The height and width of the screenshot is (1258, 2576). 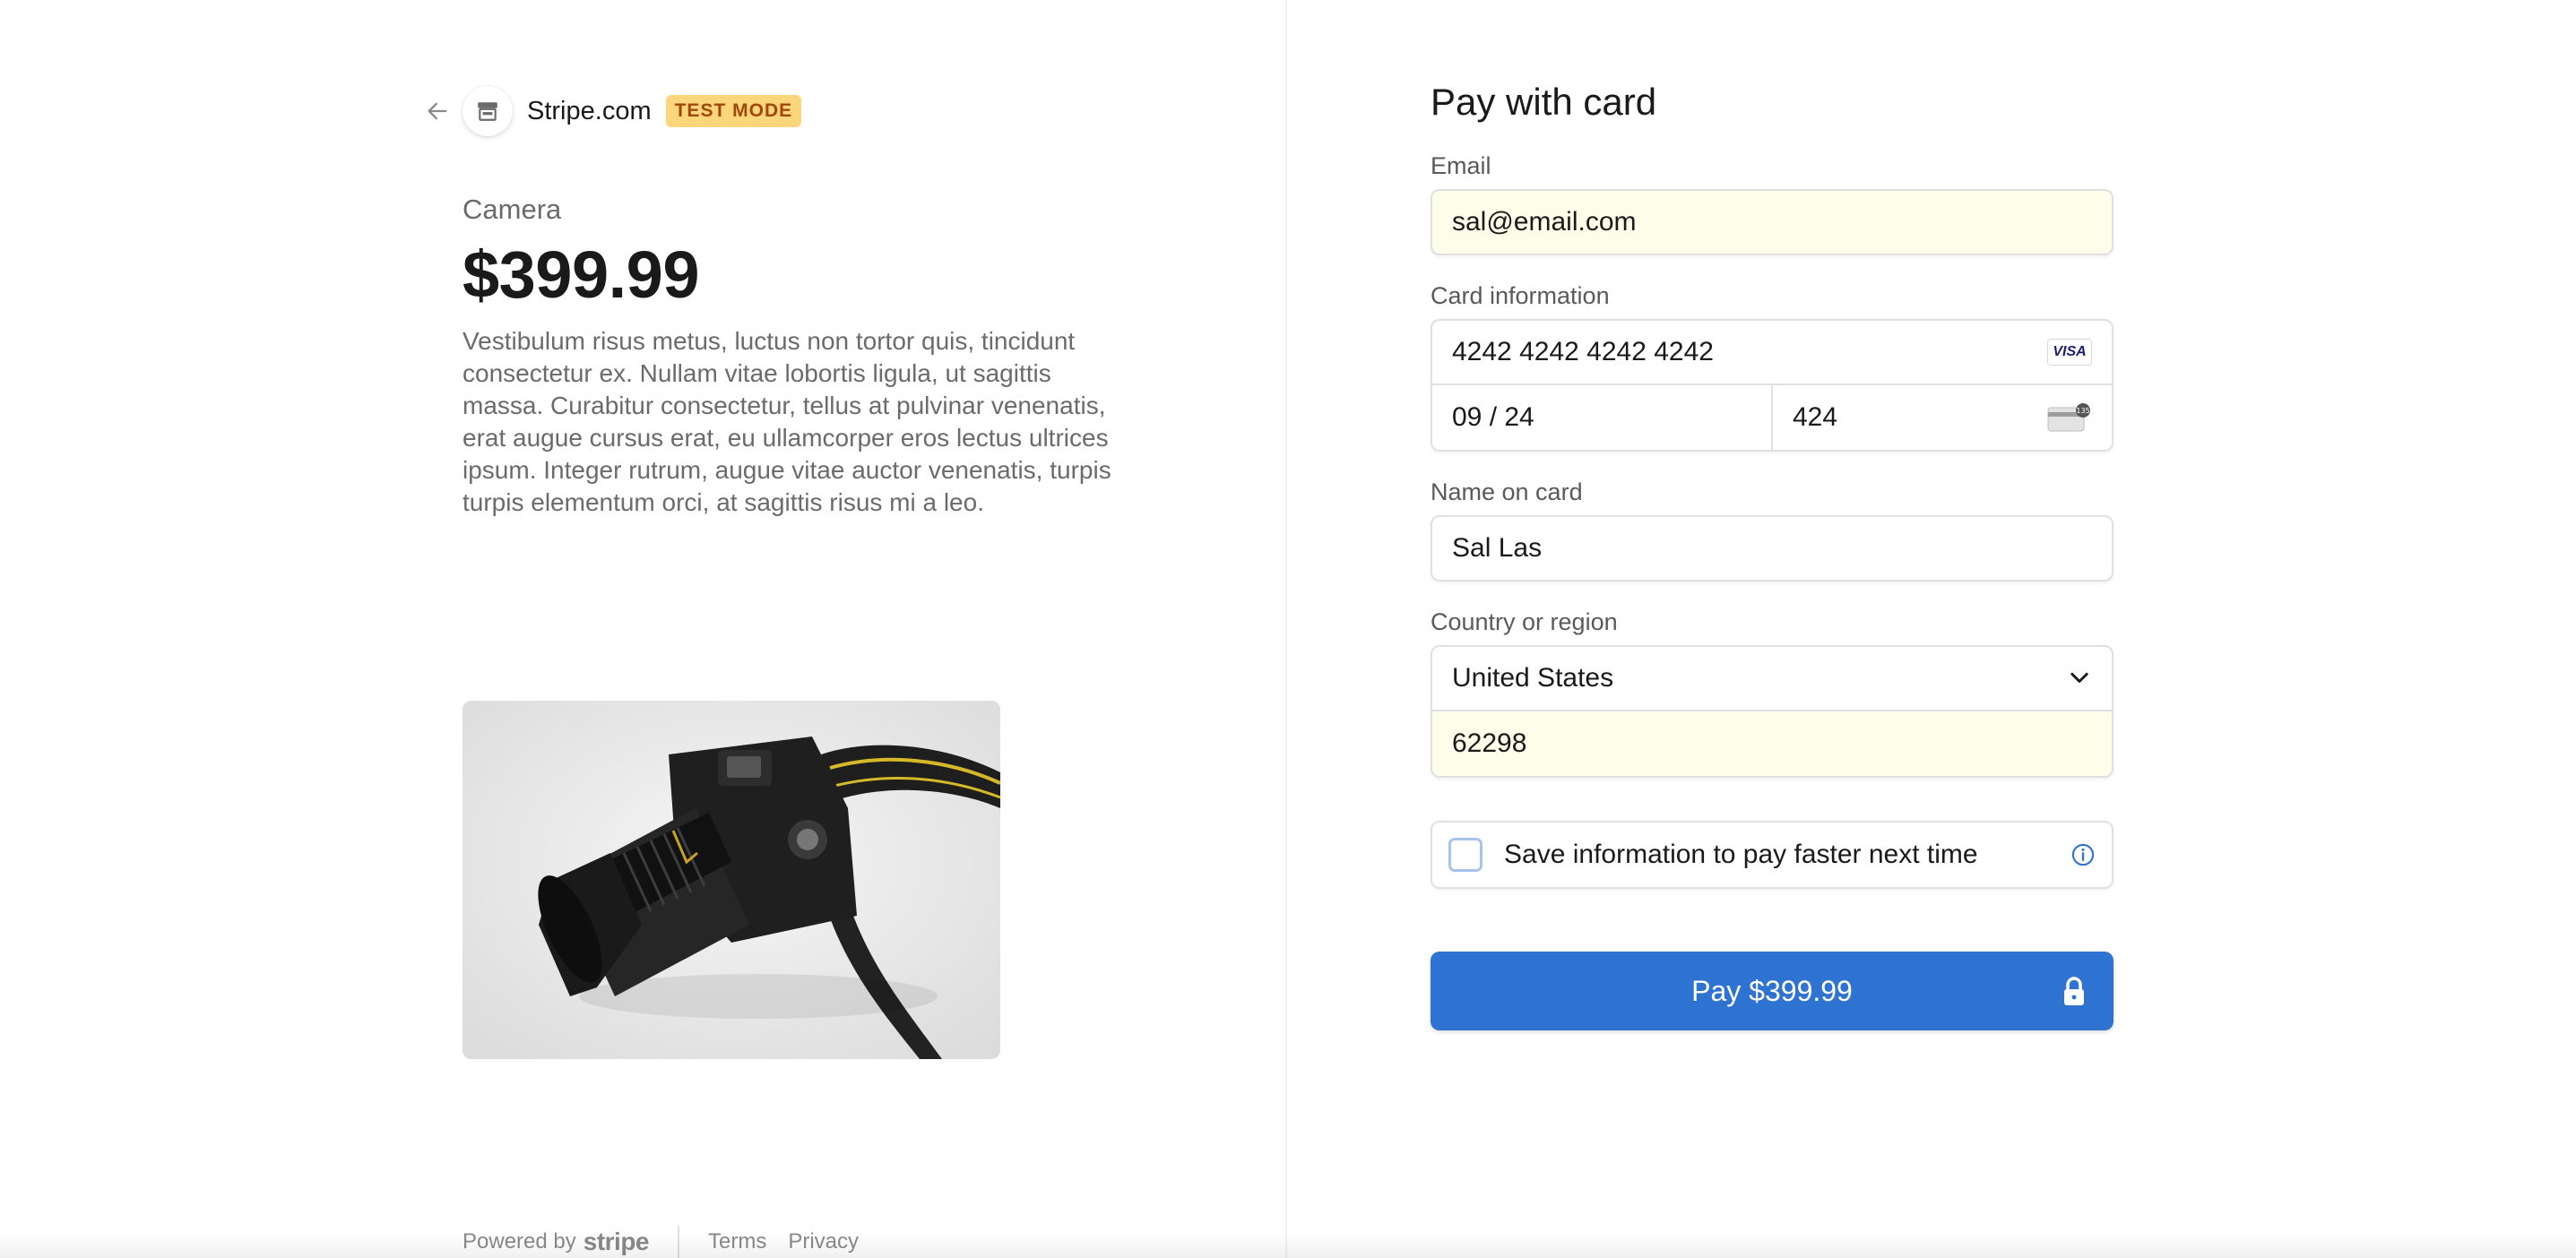 I want to click on card-info-box: 4242 4242 4242 4242 VISA 09 / 24 424 135, so click(x=1772, y=385).